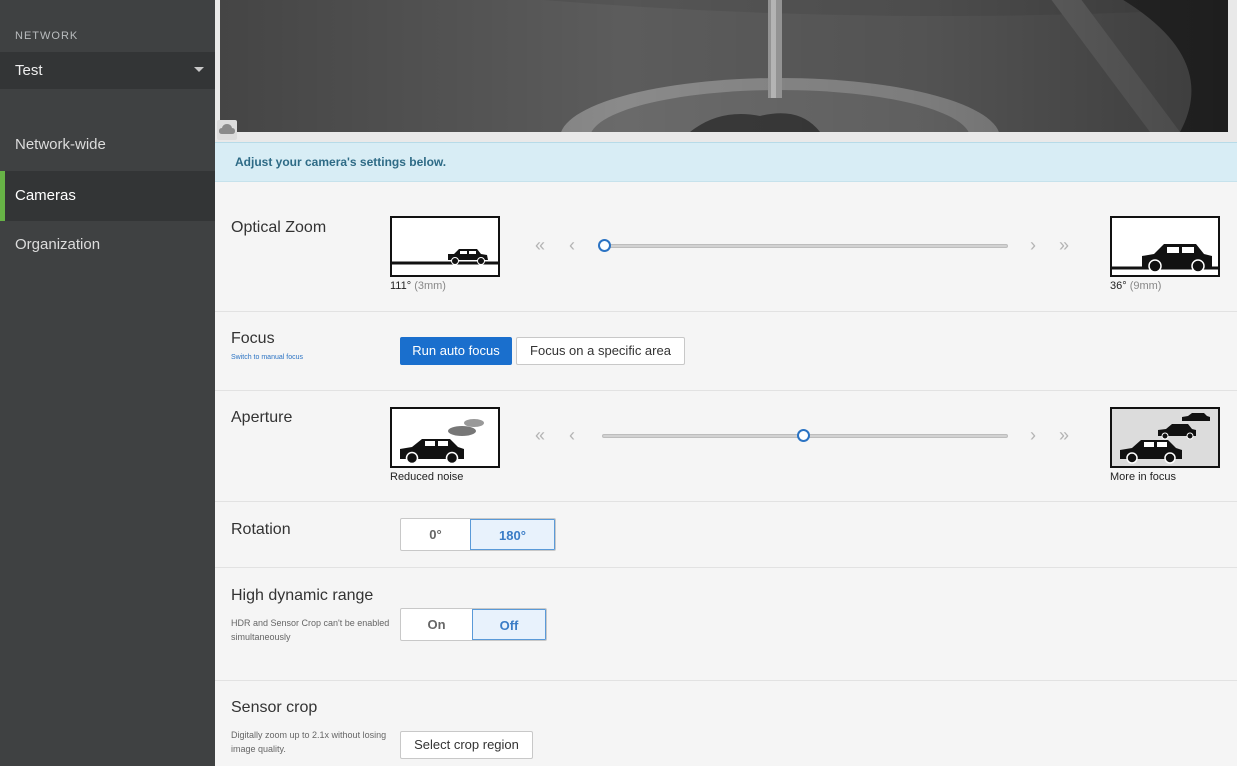  What do you see at coordinates (302, 595) in the screenshot?
I see `hdr-title: High dynamic range` at bounding box center [302, 595].